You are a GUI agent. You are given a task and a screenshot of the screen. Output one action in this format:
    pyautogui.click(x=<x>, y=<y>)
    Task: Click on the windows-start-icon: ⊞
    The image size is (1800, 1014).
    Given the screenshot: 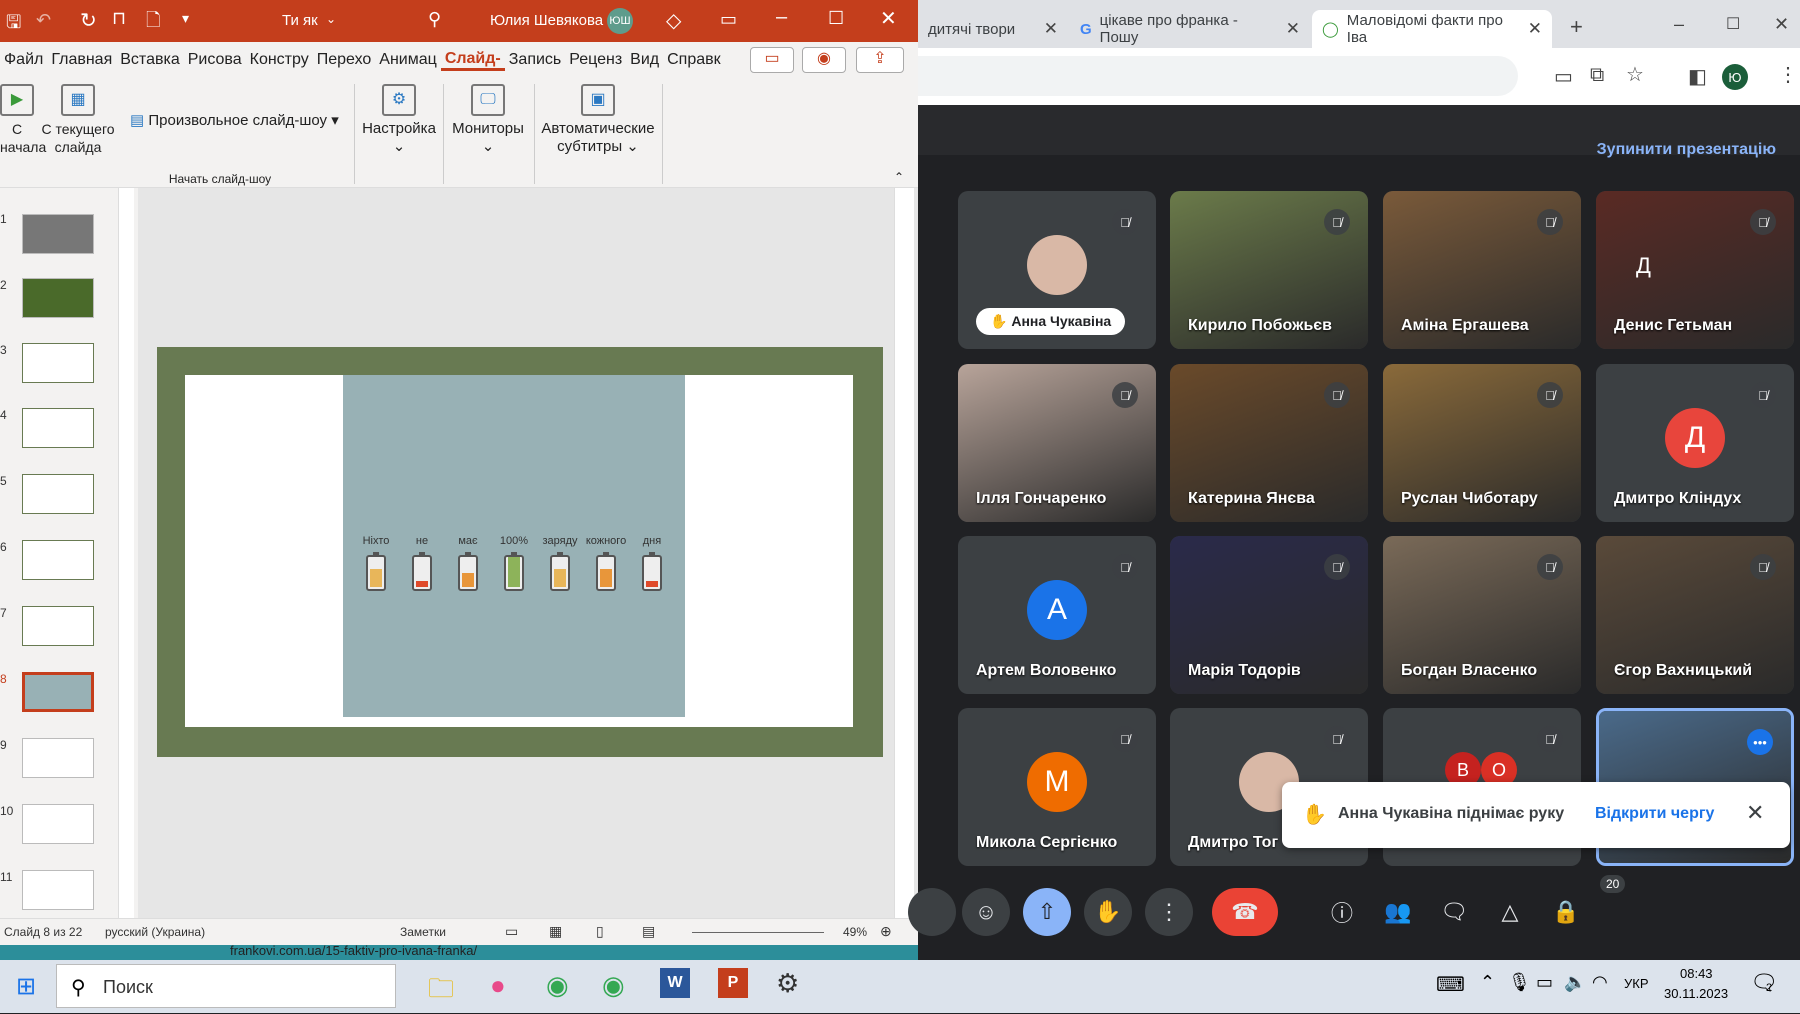 What is the action you would take?
    pyautogui.click(x=26, y=986)
    